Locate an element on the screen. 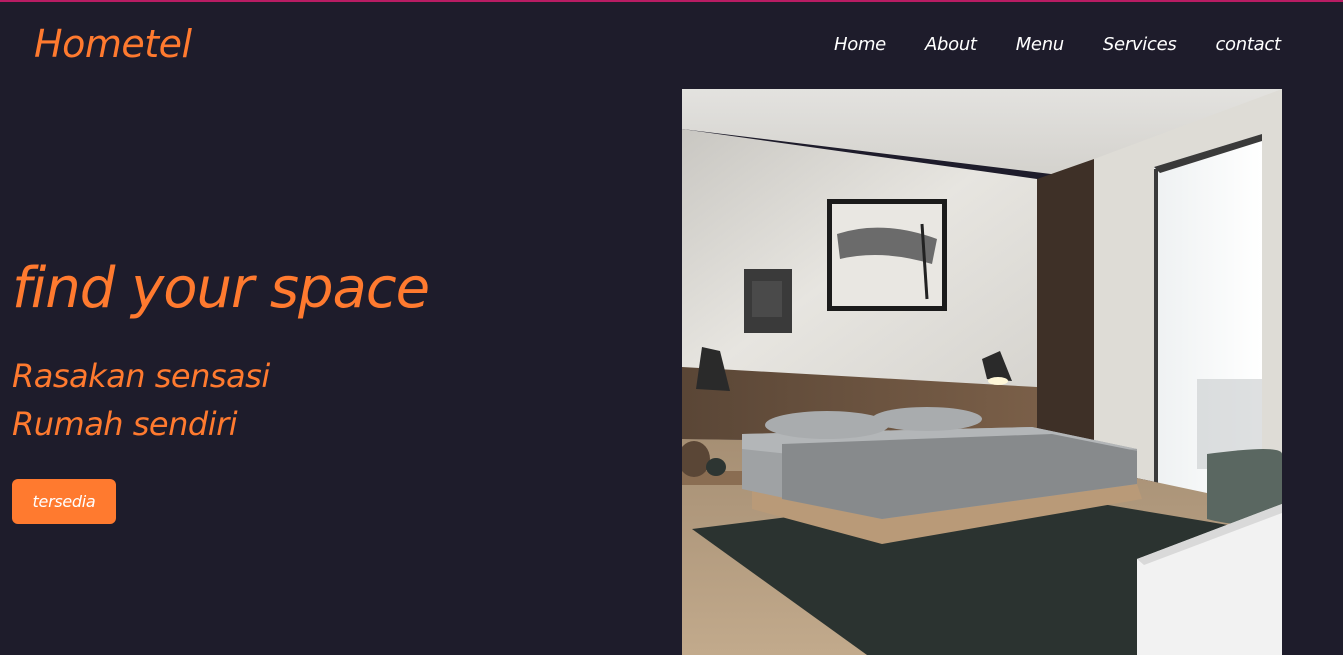 This screenshot has width=1343, height=655. nav-services-link: Services is located at coordinates (1140, 44).